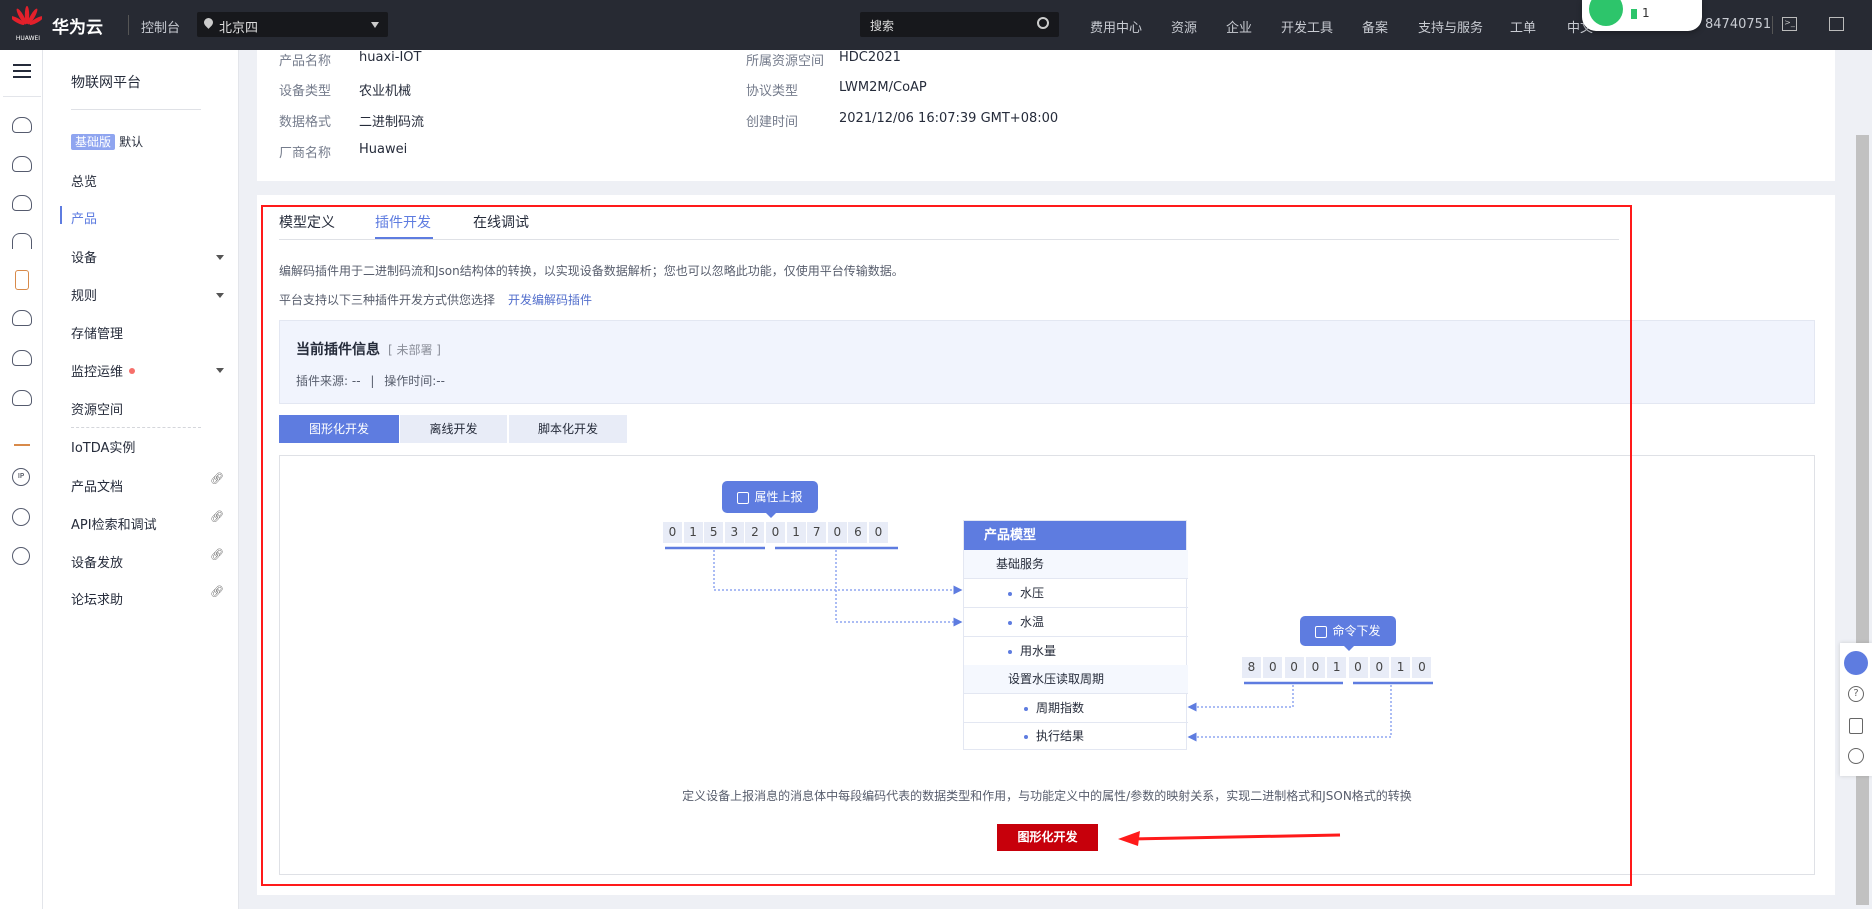 Image resolution: width=1872 pixels, height=909 pixels. I want to click on scrollbar, so click(1862, 479).